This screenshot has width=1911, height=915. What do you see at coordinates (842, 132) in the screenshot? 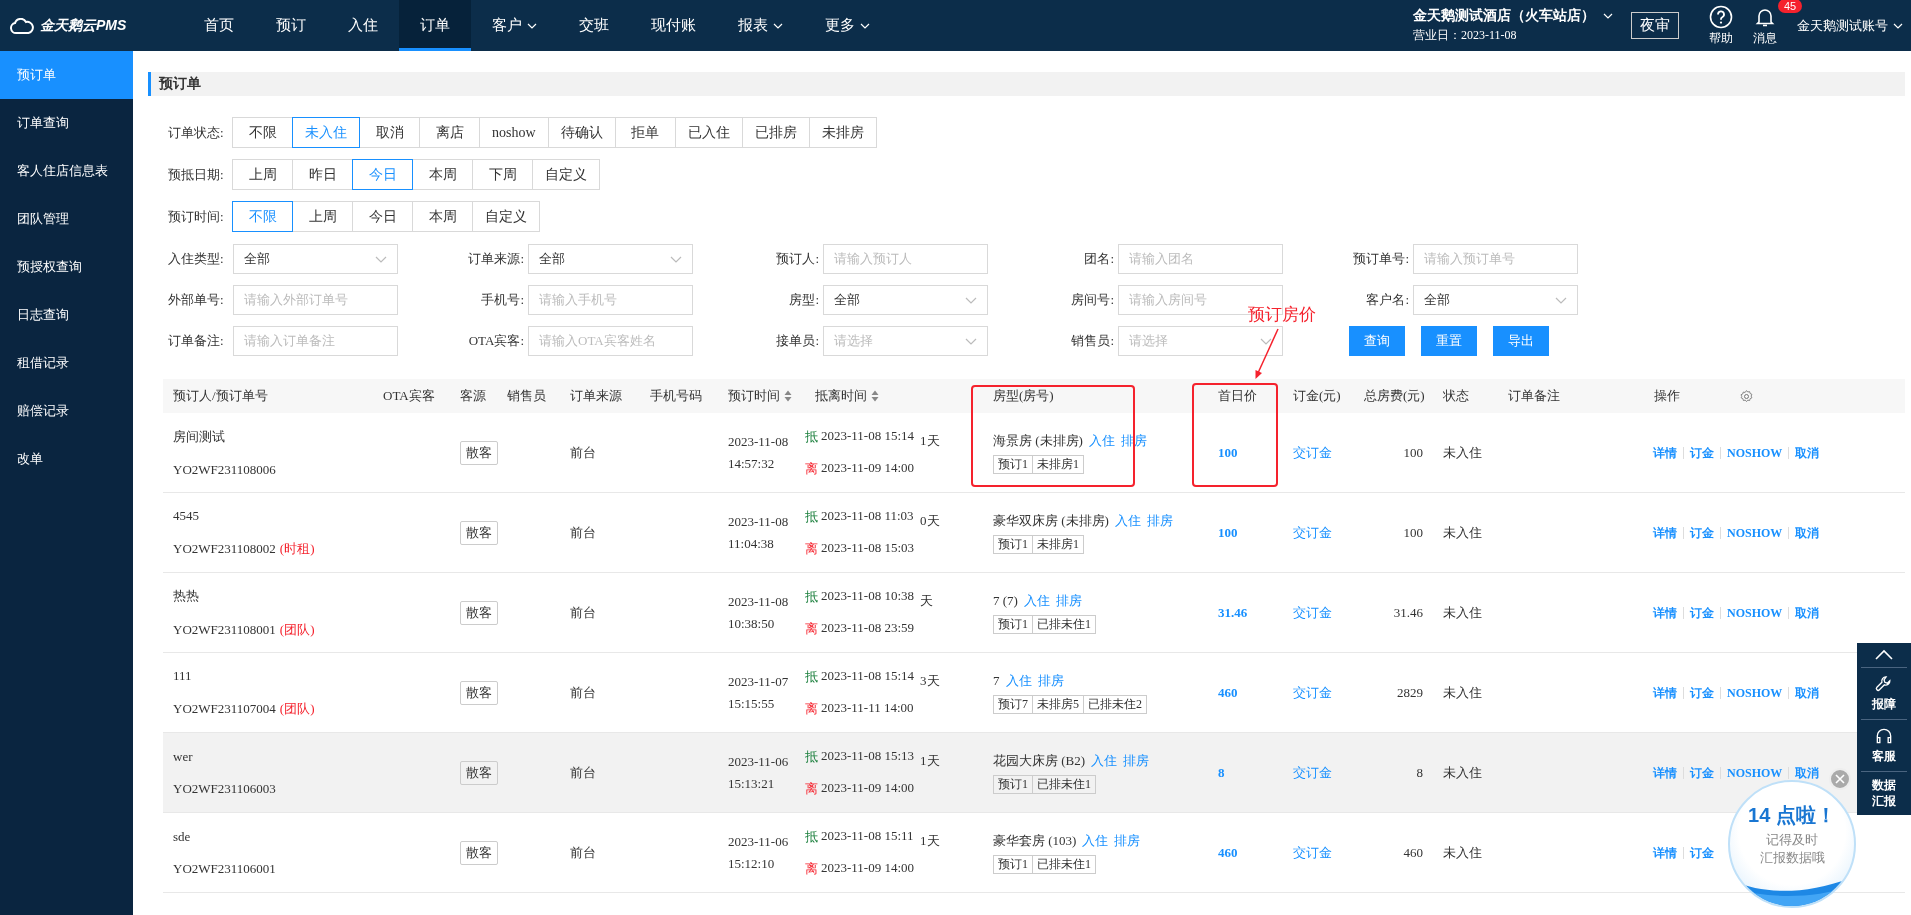
I see `filter-option: 未排房` at bounding box center [842, 132].